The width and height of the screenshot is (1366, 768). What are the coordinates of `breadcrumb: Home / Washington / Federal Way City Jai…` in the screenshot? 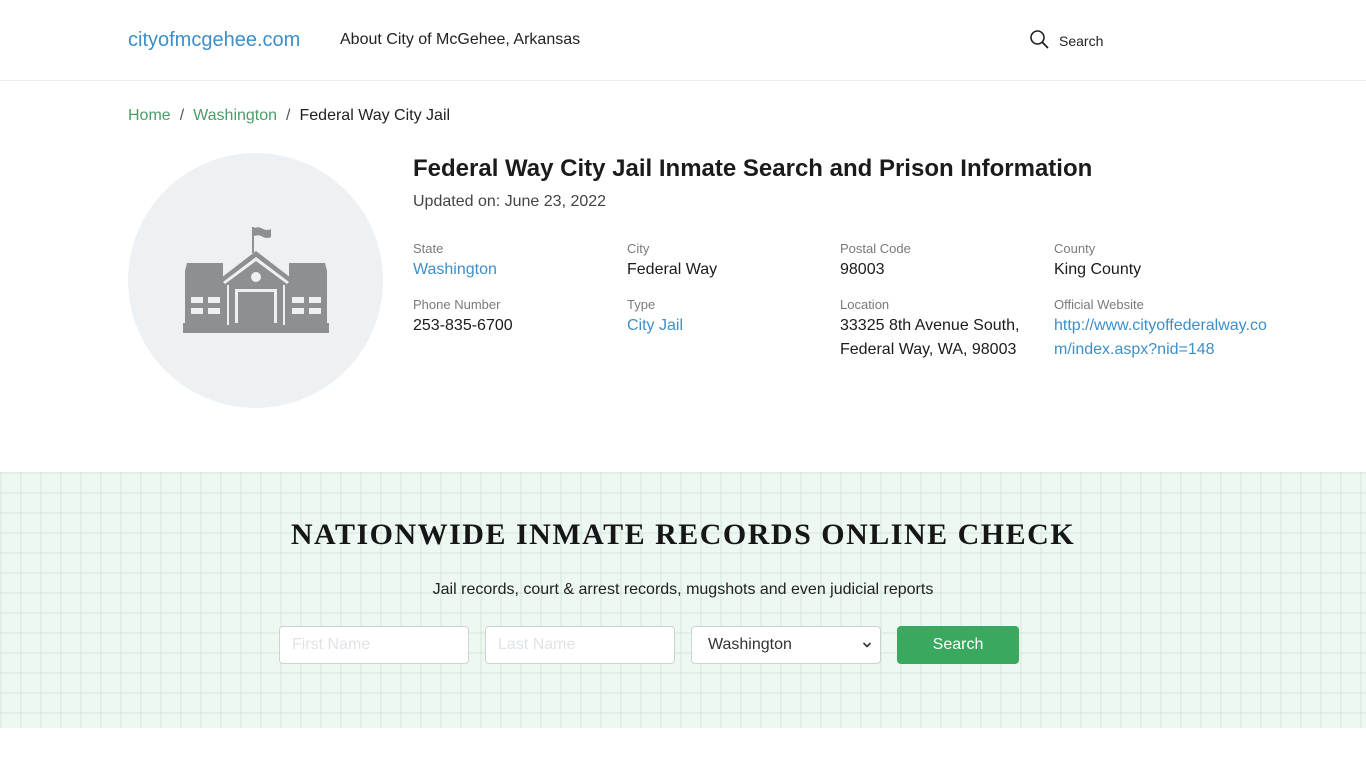 It's located at (289, 116).